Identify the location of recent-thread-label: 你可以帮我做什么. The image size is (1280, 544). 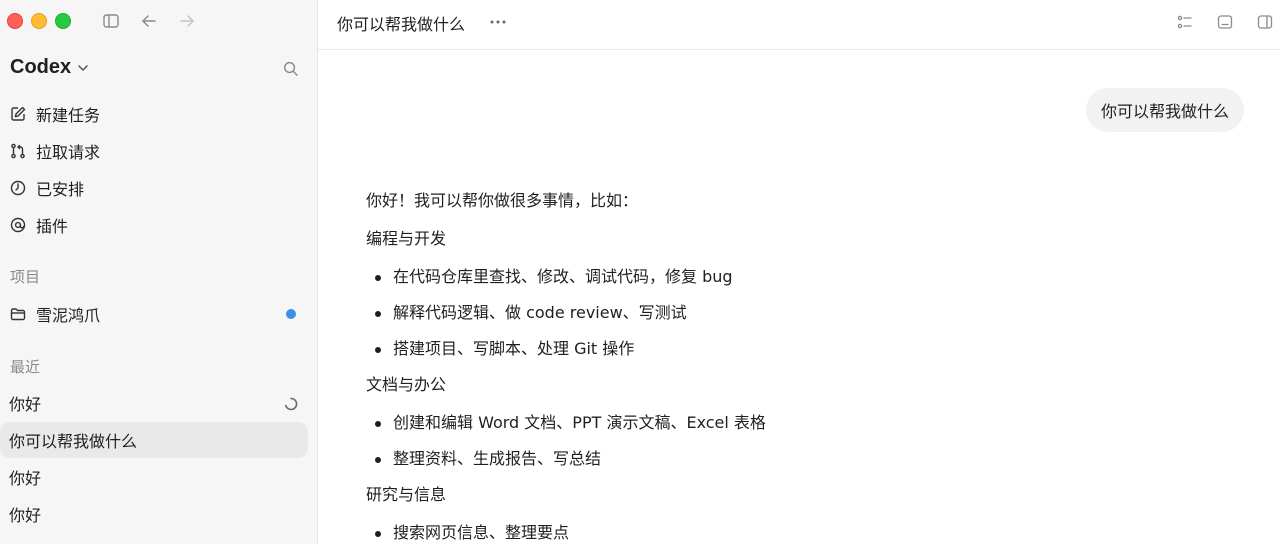
(73, 441).